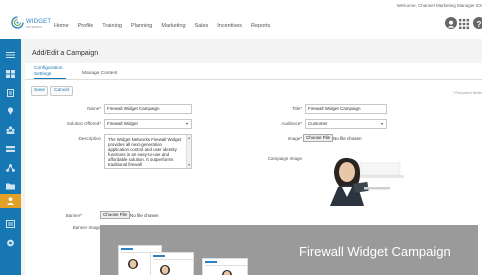 The height and width of the screenshot is (275, 482). Describe the element at coordinates (86, 26) in the screenshot. I see `nav-profile: Profile` at that location.